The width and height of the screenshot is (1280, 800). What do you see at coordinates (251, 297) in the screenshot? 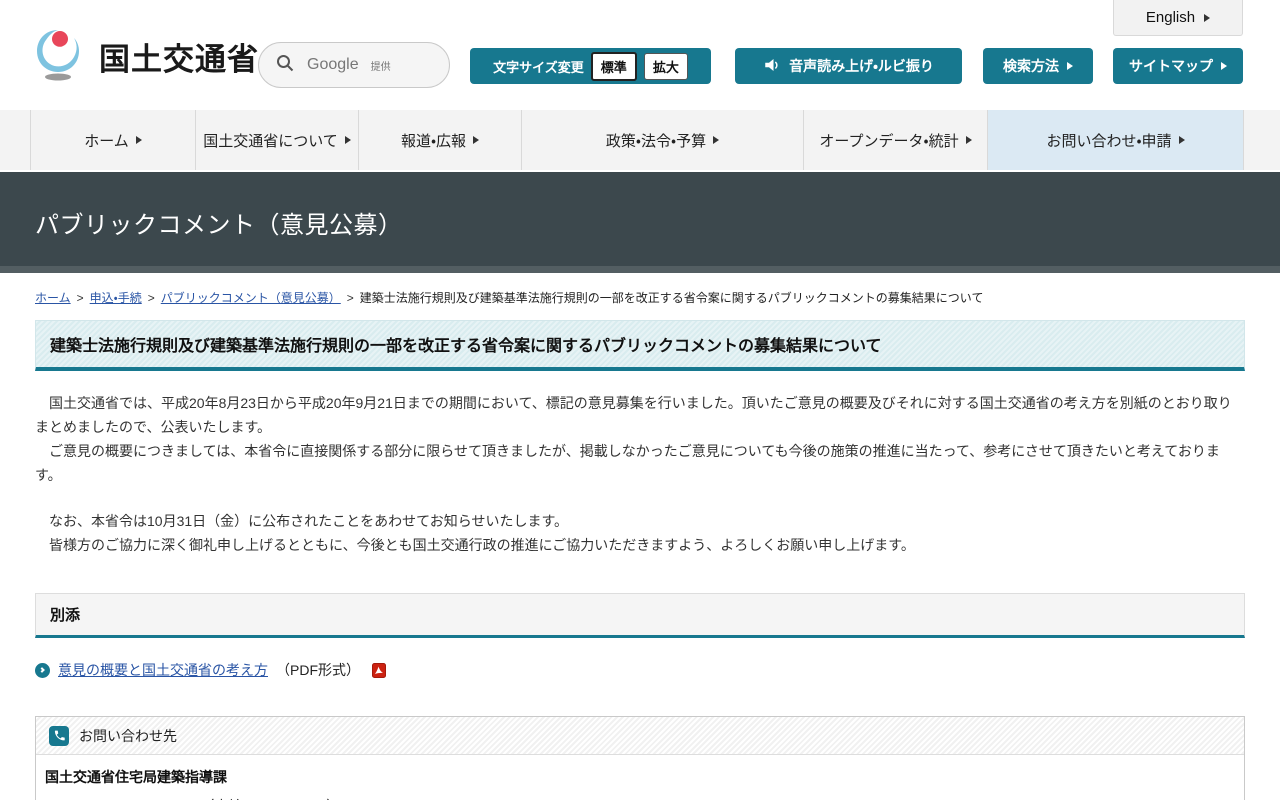
I see `breadcrumb-link-public-comment: パブリックコメント（意見公募）` at bounding box center [251, 297].